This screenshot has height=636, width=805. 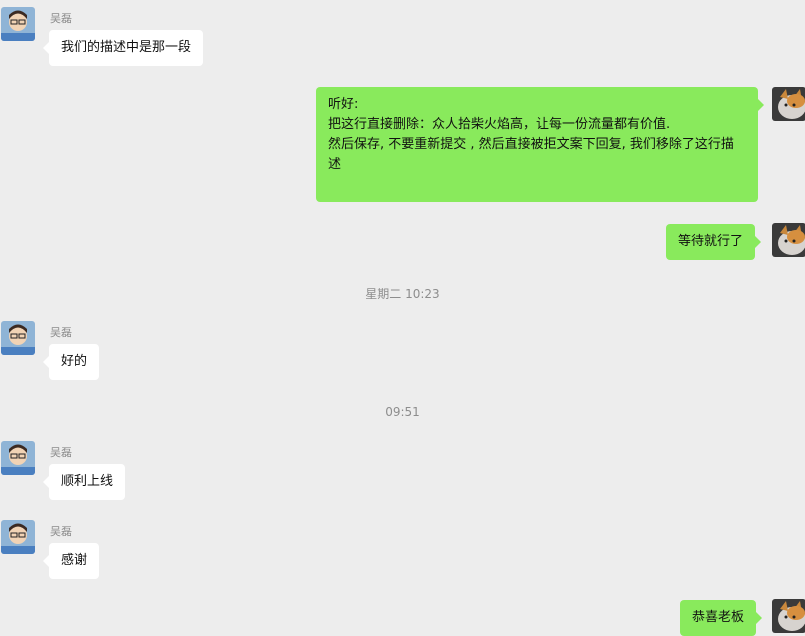 What do you see at coordinates (71, 561) in the screenshot?
I see `message-bubble: 感谢` at bounding box center [71, 561].